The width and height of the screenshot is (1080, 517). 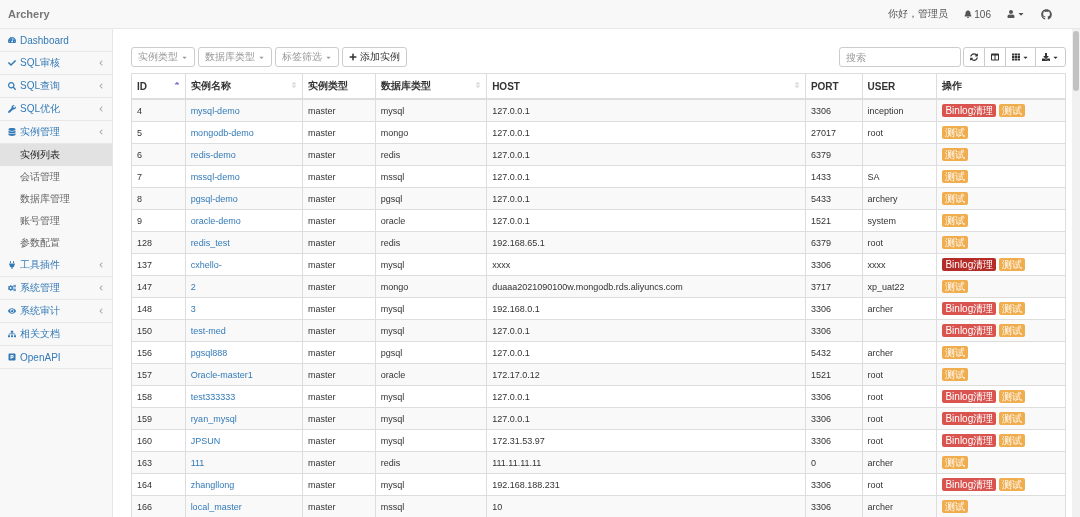 I want to click on table-cell: 158, so click(x=158, y=396).